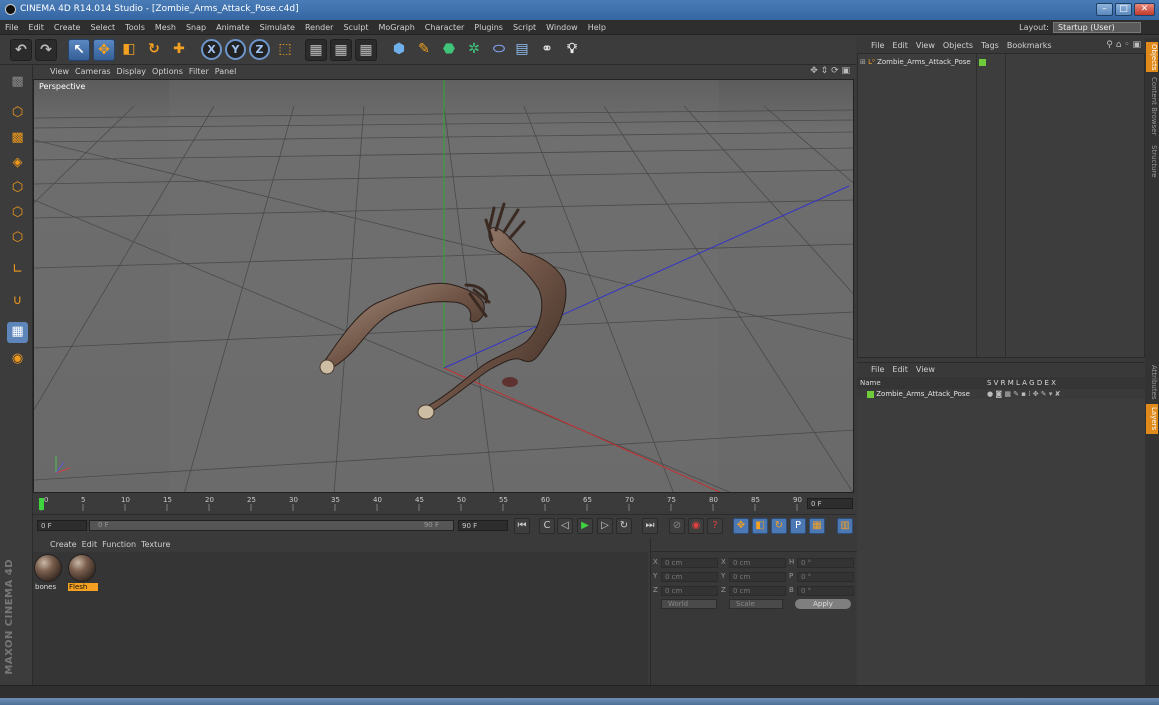 This screenshot has width=1159, height=705. I want to click on autokey-icon: ◉, so click(696, 526).